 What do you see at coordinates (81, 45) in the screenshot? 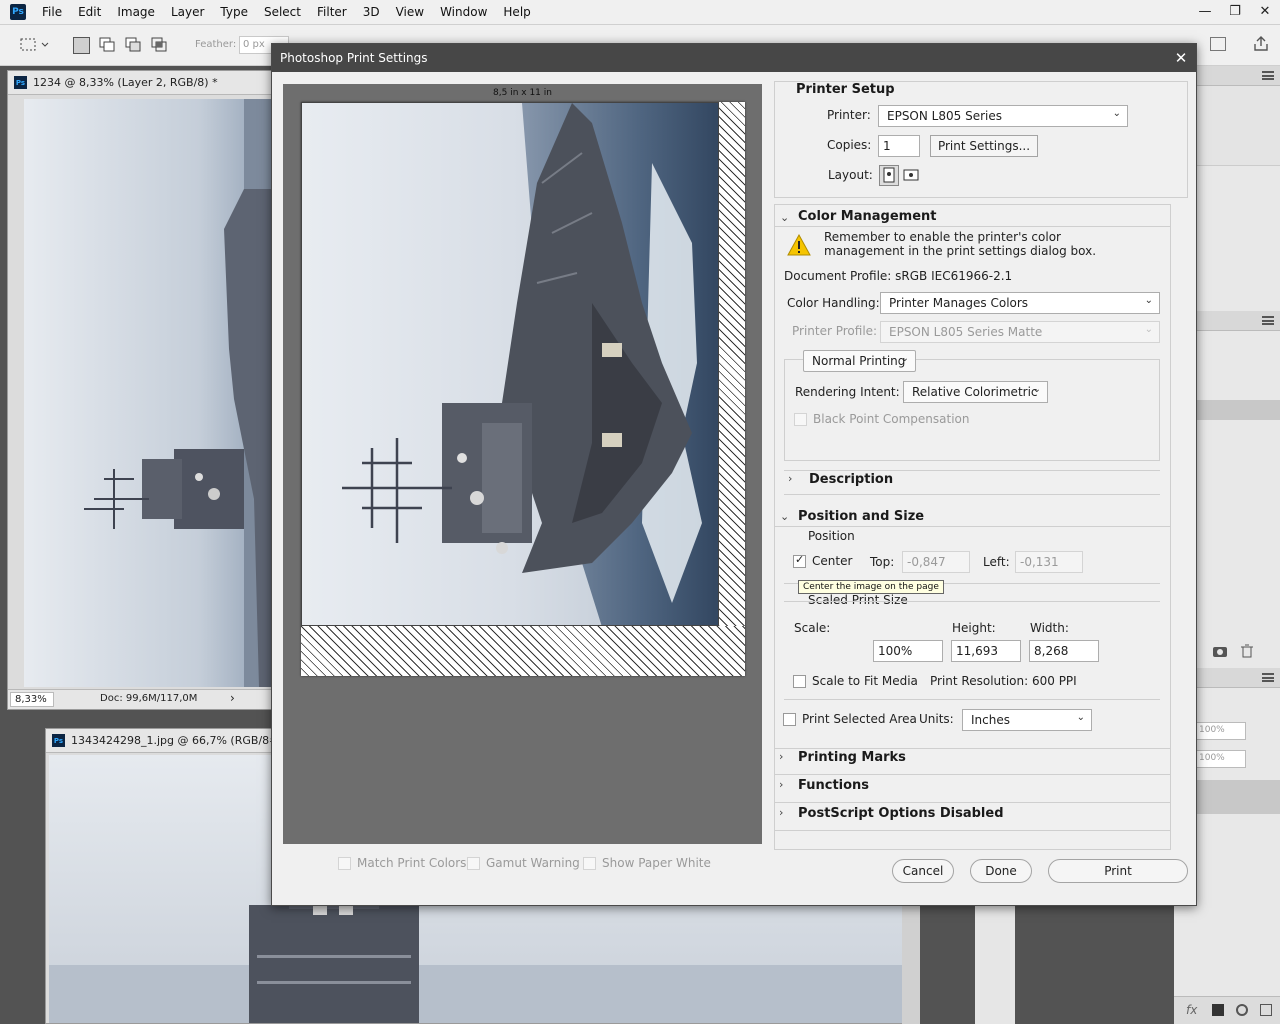
I see `new-selection-icon` at bounding box center [81, 45].